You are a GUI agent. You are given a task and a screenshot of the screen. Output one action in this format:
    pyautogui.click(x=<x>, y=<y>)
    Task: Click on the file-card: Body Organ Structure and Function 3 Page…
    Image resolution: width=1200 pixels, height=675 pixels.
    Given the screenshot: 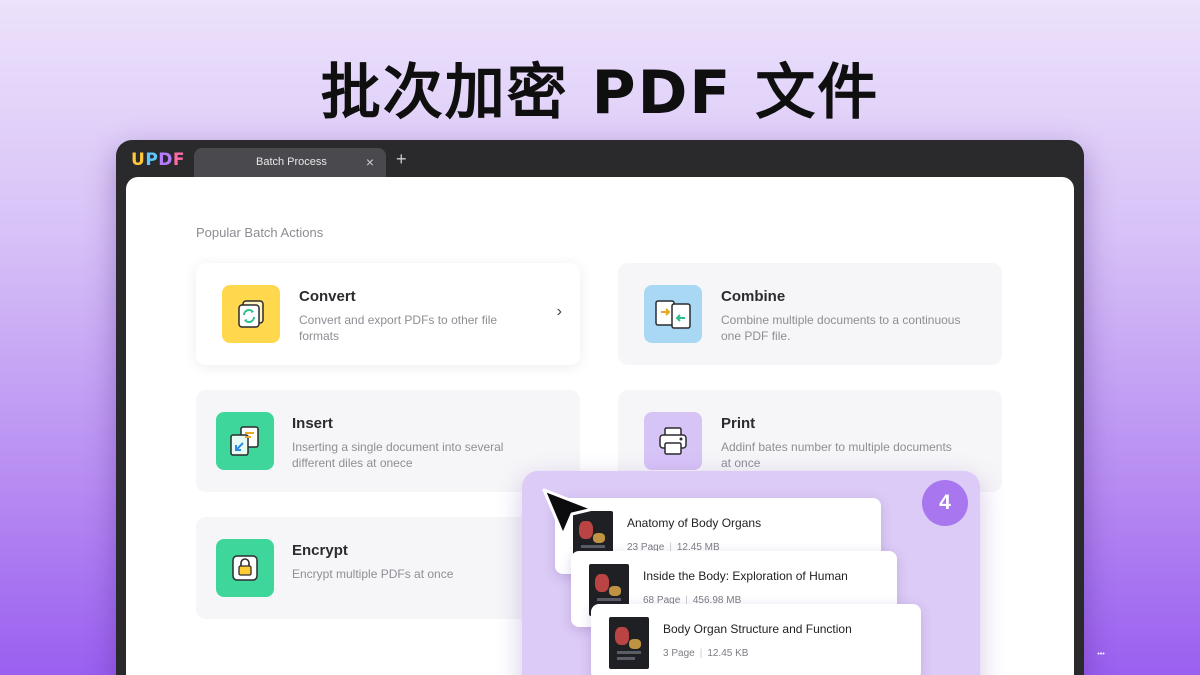 What is the action you would take?
    pyautogui.click(x=756, y=639)
    